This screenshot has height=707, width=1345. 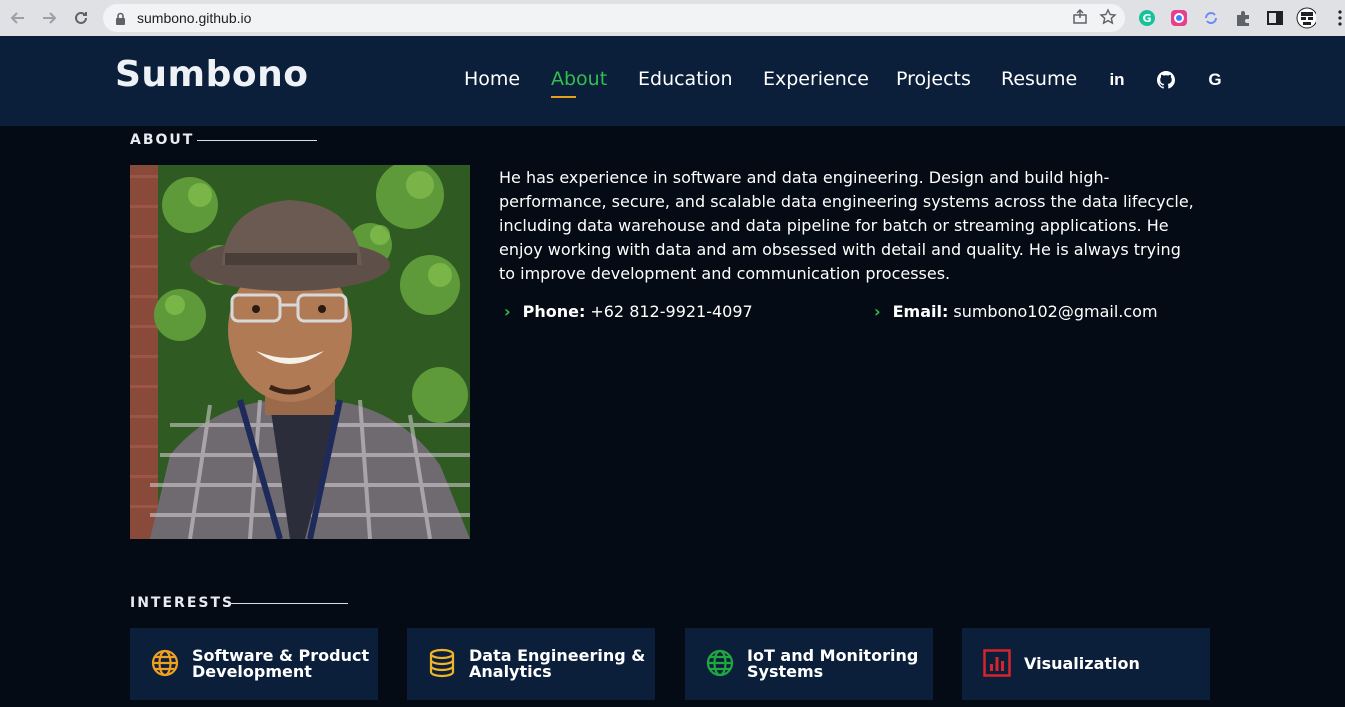 I want to click on nav-experience: Experience, so click(x=816, y=79).